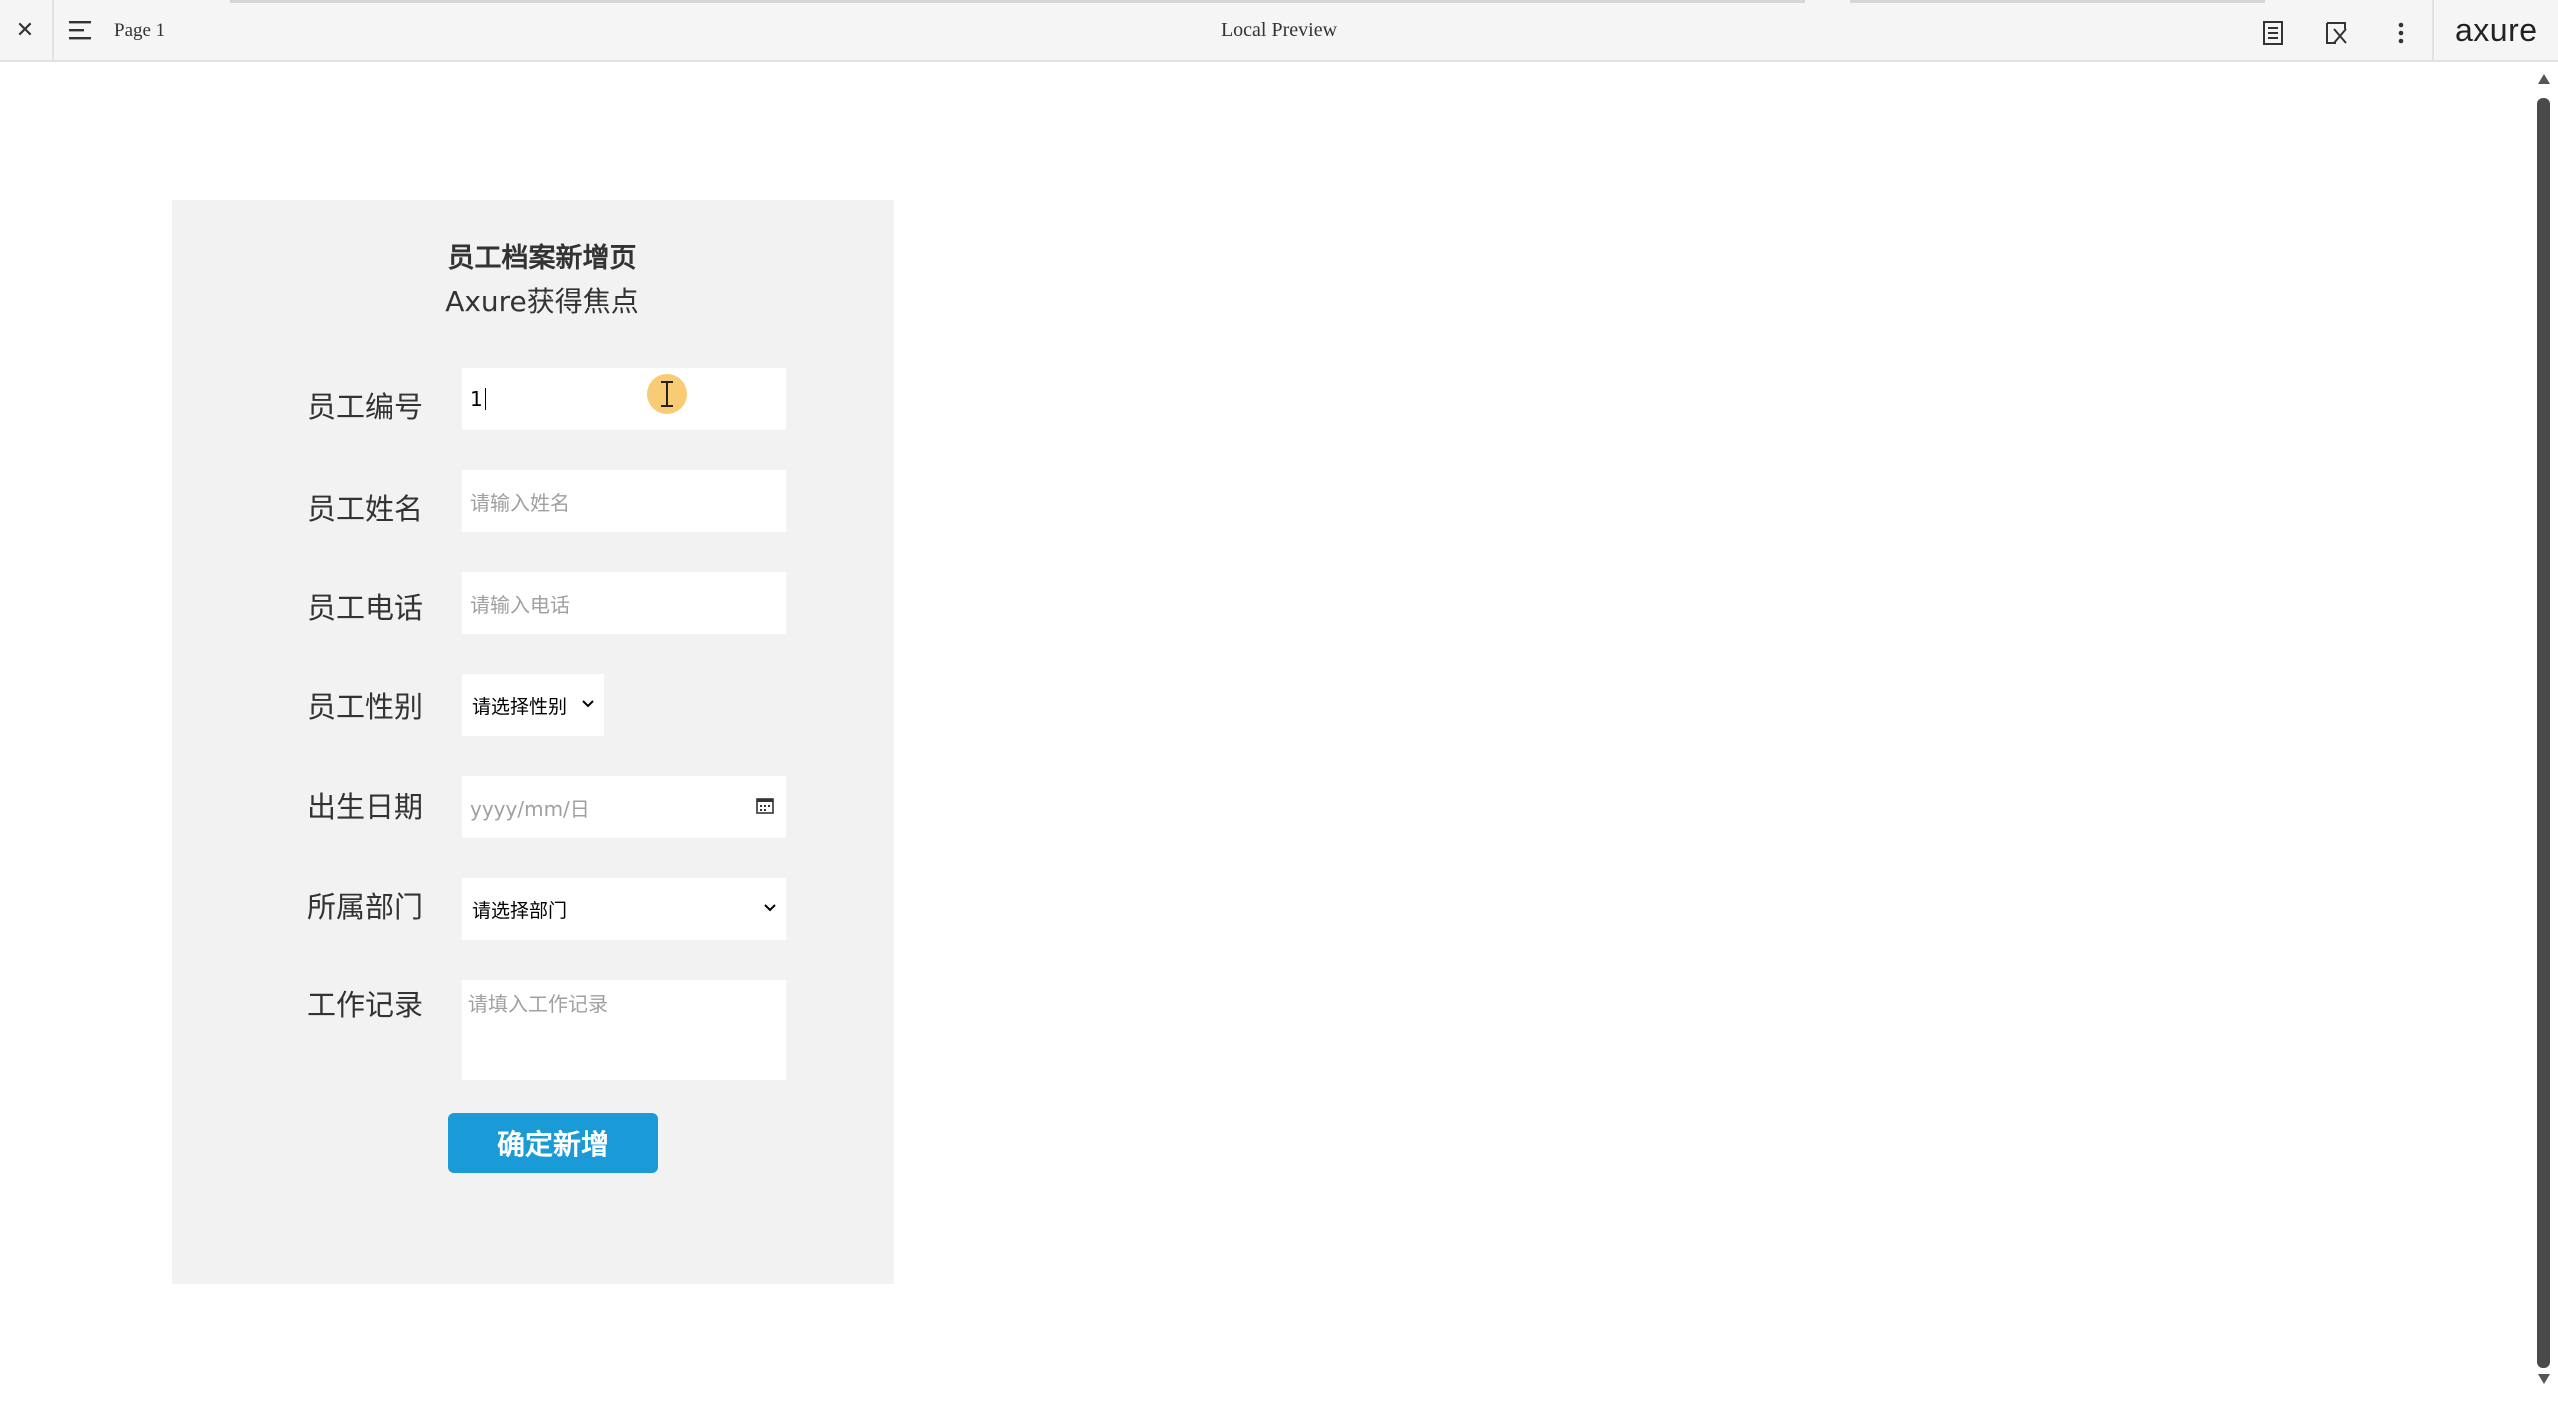 This screenshot has width=2558, height=1402. Describe the element at coordinates (624, 603) in the screenshot. I see `employee-phone-input: 请输入电话` at that location.